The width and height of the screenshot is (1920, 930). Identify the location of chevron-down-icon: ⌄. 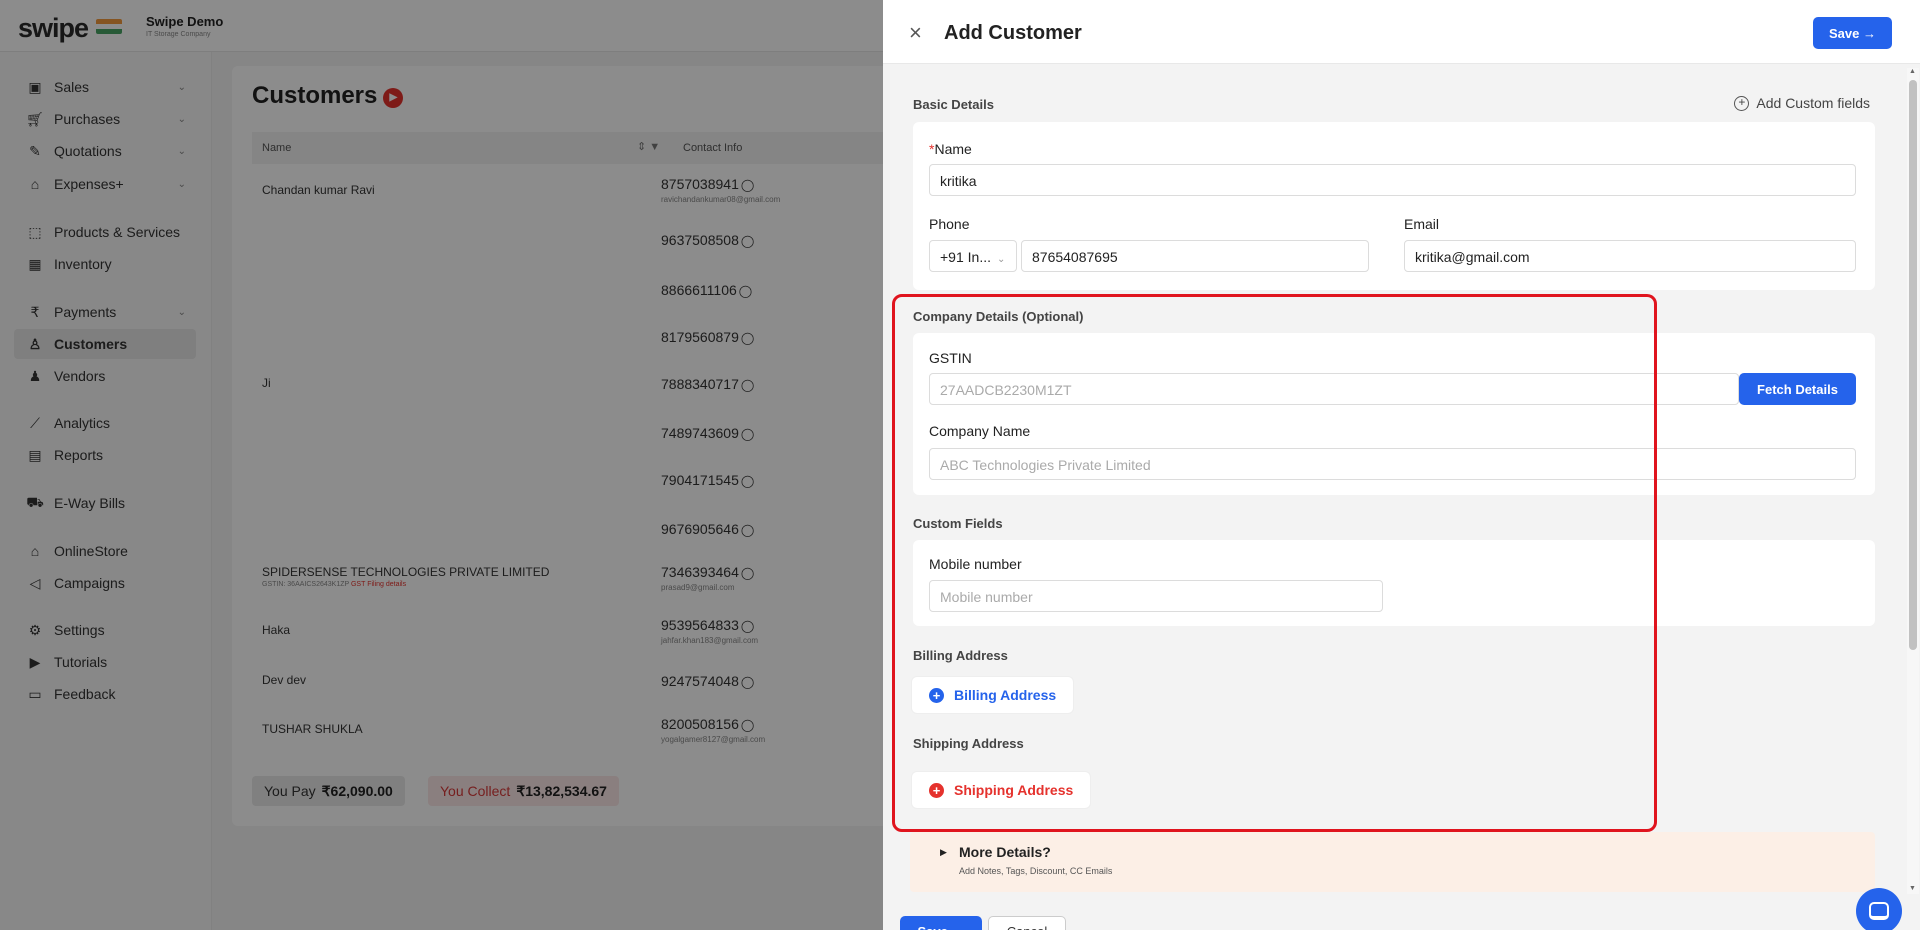
(1001, 259).